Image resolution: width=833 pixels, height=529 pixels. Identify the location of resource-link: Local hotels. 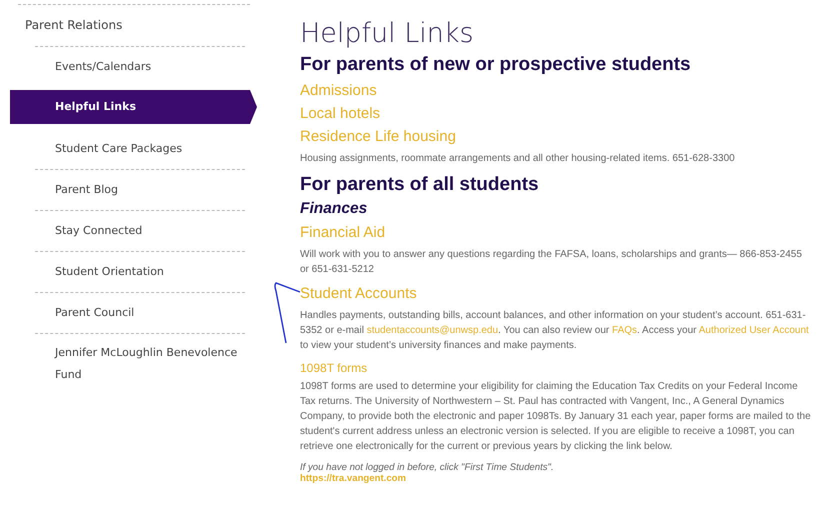
(340, 113).